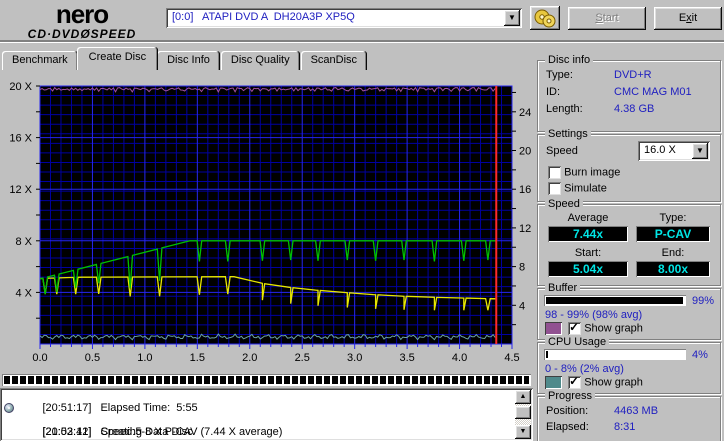 The width and height of the screenshot is (724, 441). What do you see at coordinates (553, 328) in the screenshot?
I see `buffer-color-swatch` at bounding box center [553, 328].